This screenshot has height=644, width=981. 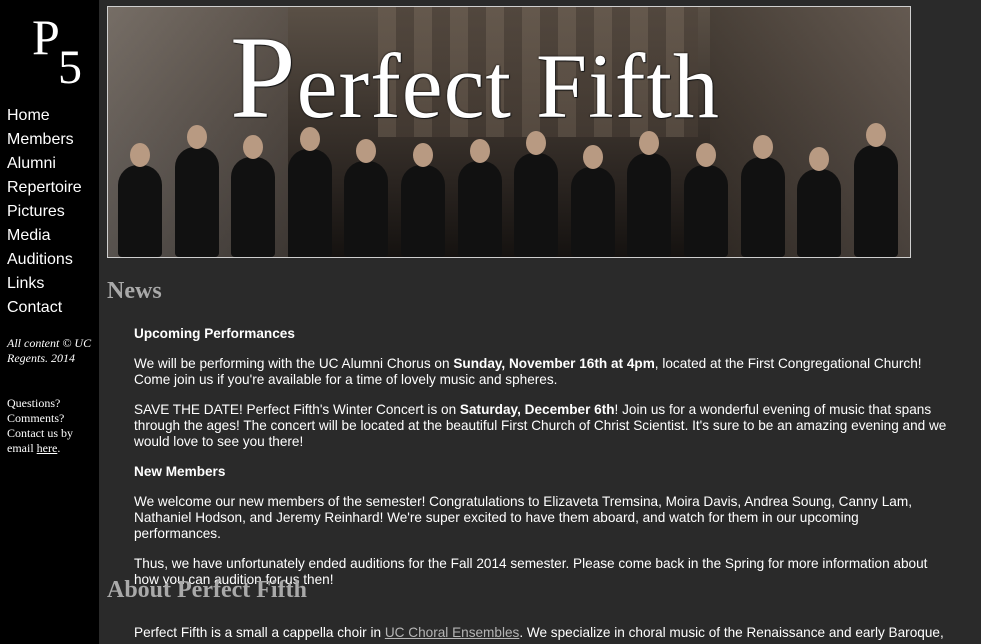 What do you see at coordinates (44, 140) in the screenshot?
I see `nav-members: Members` at bounding box center [44, 140].